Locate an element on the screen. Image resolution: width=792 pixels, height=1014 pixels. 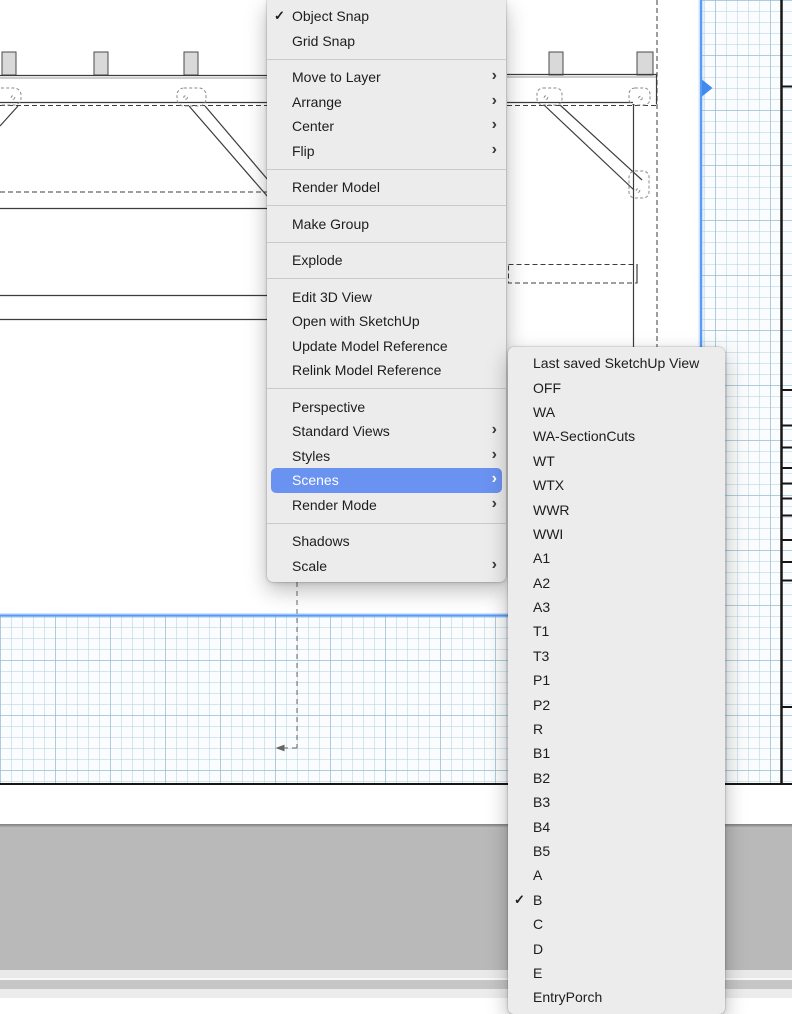
menu-item-edit-3d-view: Edit 3D View is located at coordinates (386, 297).